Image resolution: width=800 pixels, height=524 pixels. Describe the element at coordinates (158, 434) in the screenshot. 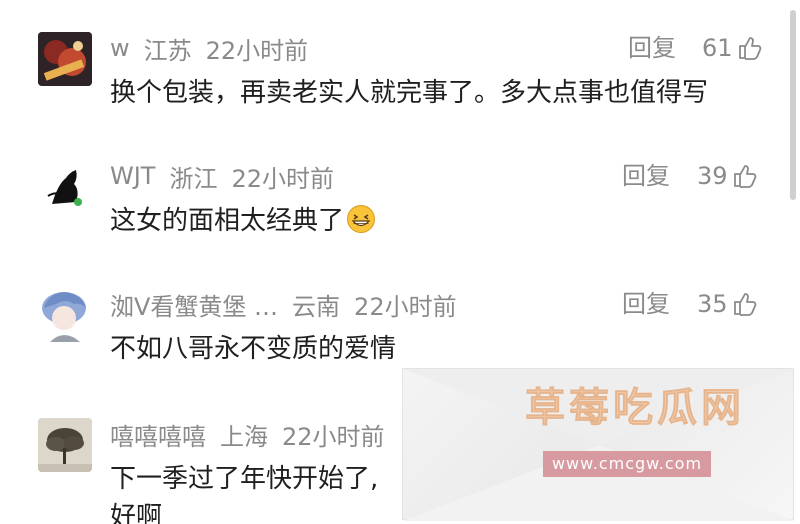

I see `username: 嘻嘻嘻嘻` at that location.